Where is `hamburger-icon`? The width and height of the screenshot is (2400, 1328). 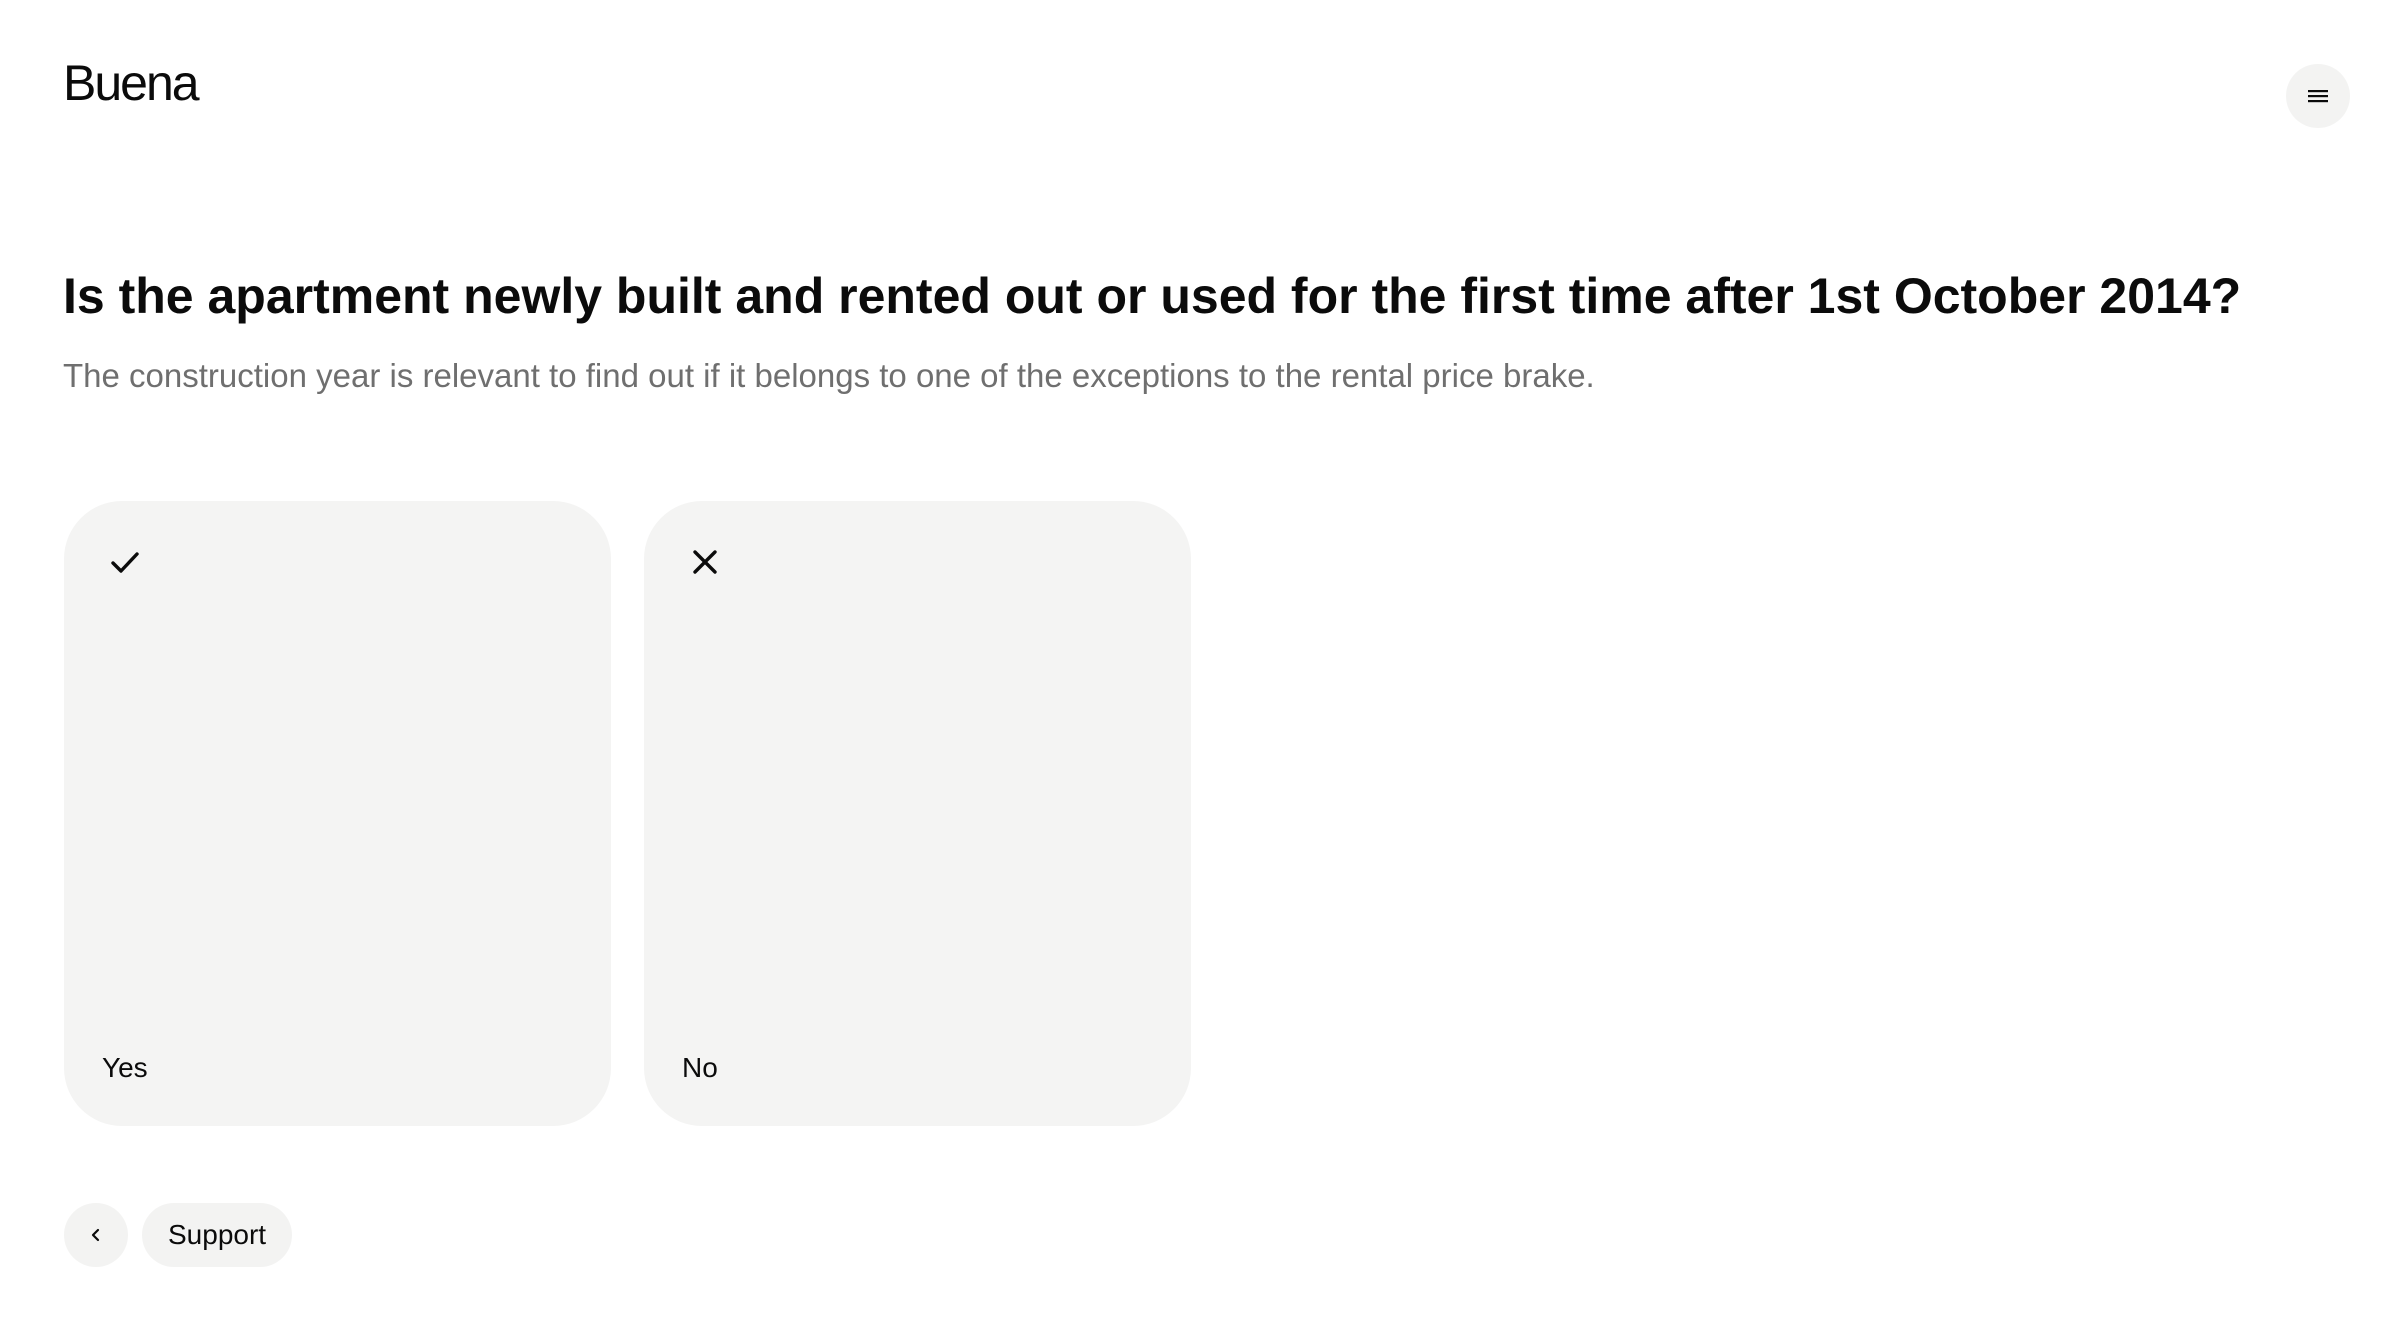
hamburger-icon is located at coordinates (2318, 96).